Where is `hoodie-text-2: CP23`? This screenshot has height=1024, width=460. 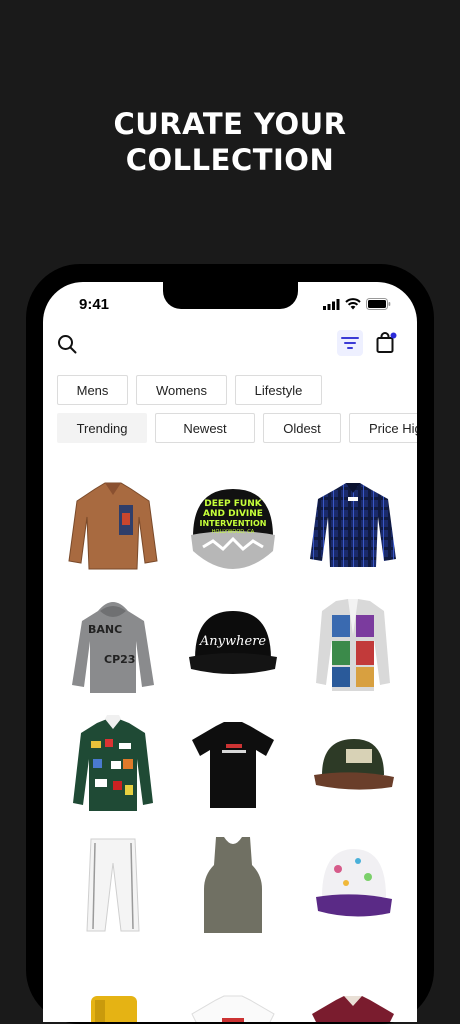 hoodie-text-2: CP23 is located at coordinates (119, 659).